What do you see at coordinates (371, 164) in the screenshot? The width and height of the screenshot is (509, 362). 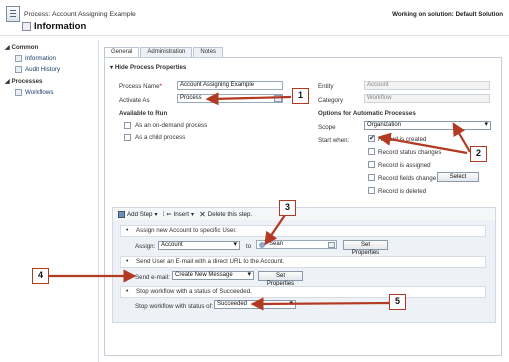 I see `record-assigned-checkbox` at bounding box center [371, 164].